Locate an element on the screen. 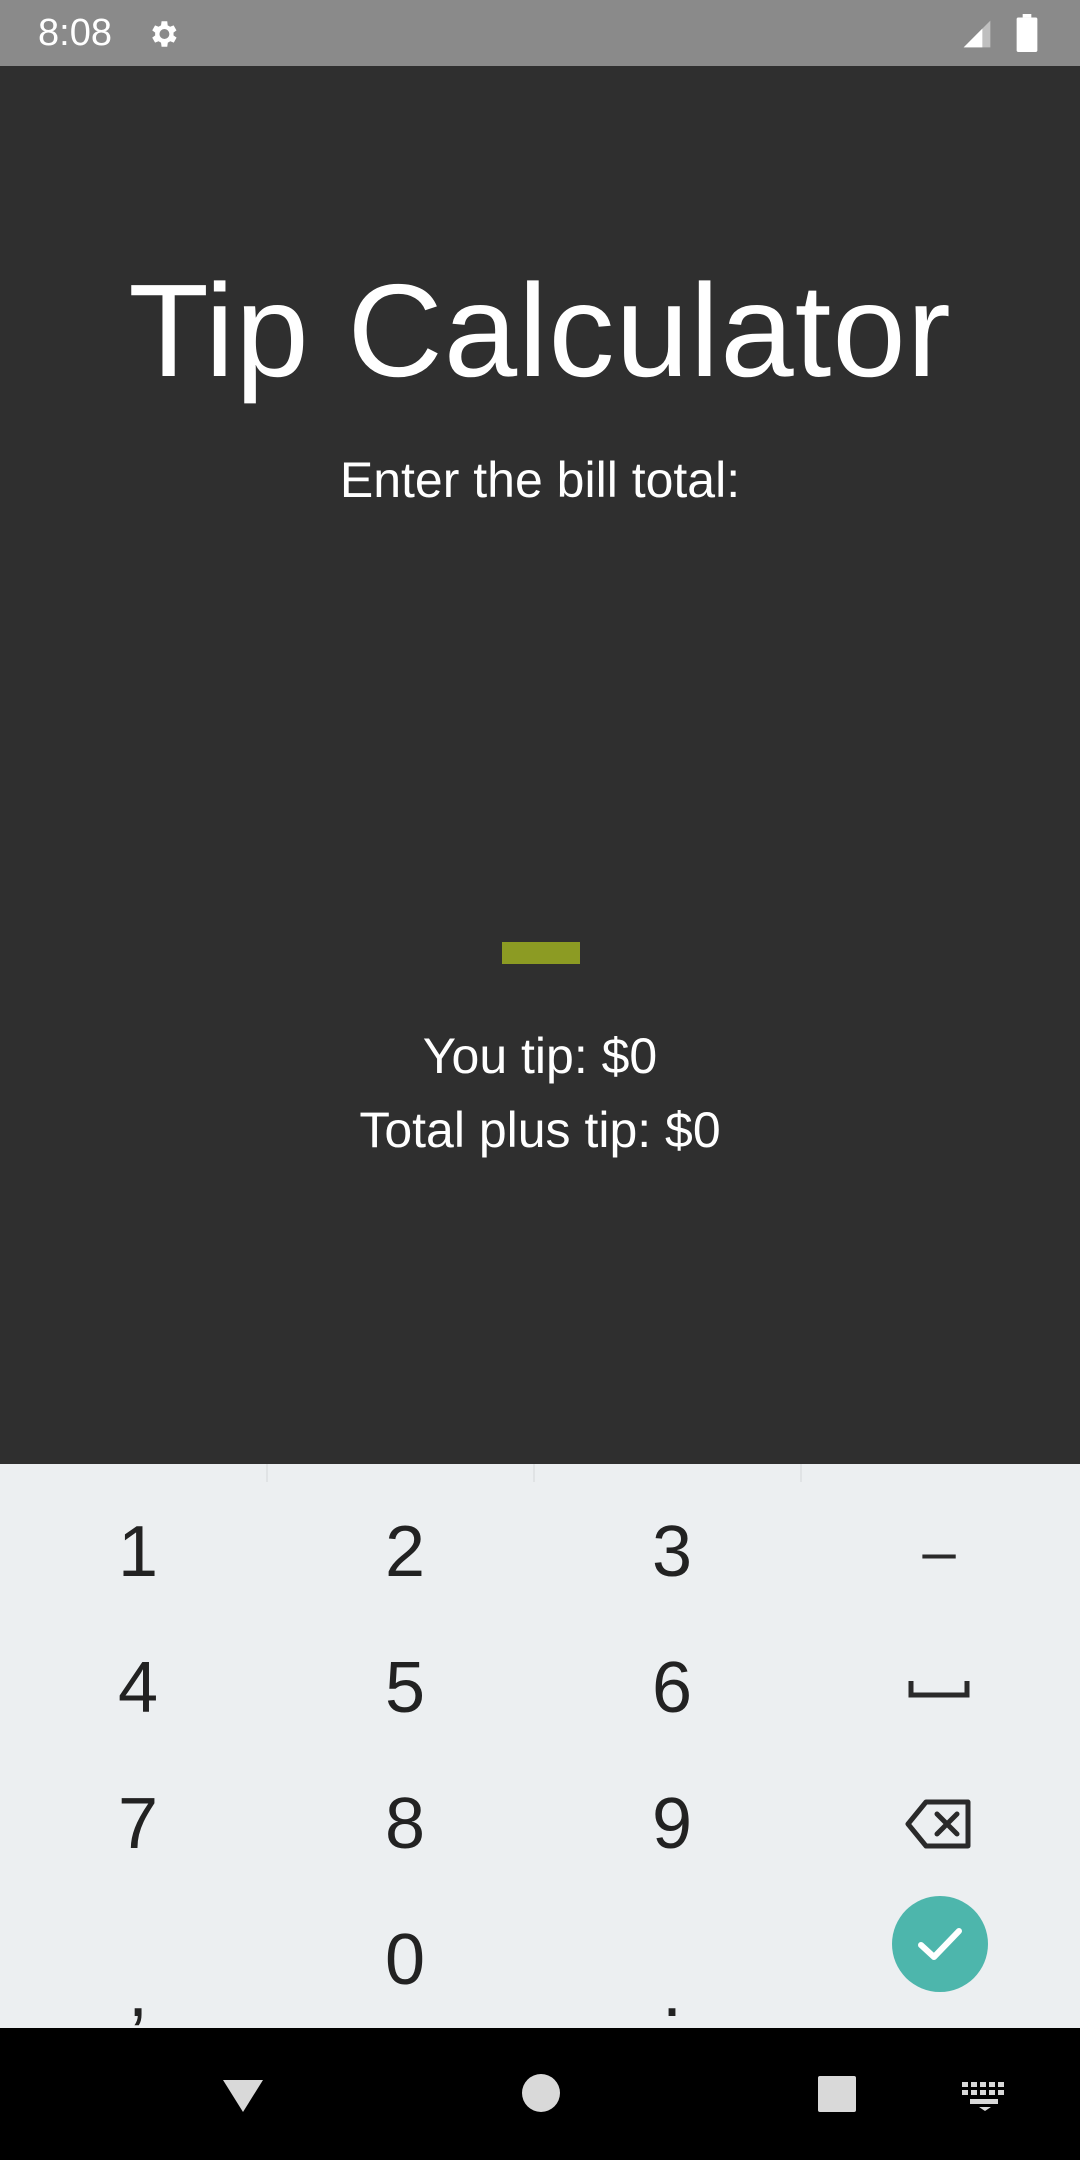 The image size is (1080, 2160). key-period: . is located at coordinates (672, 1960).